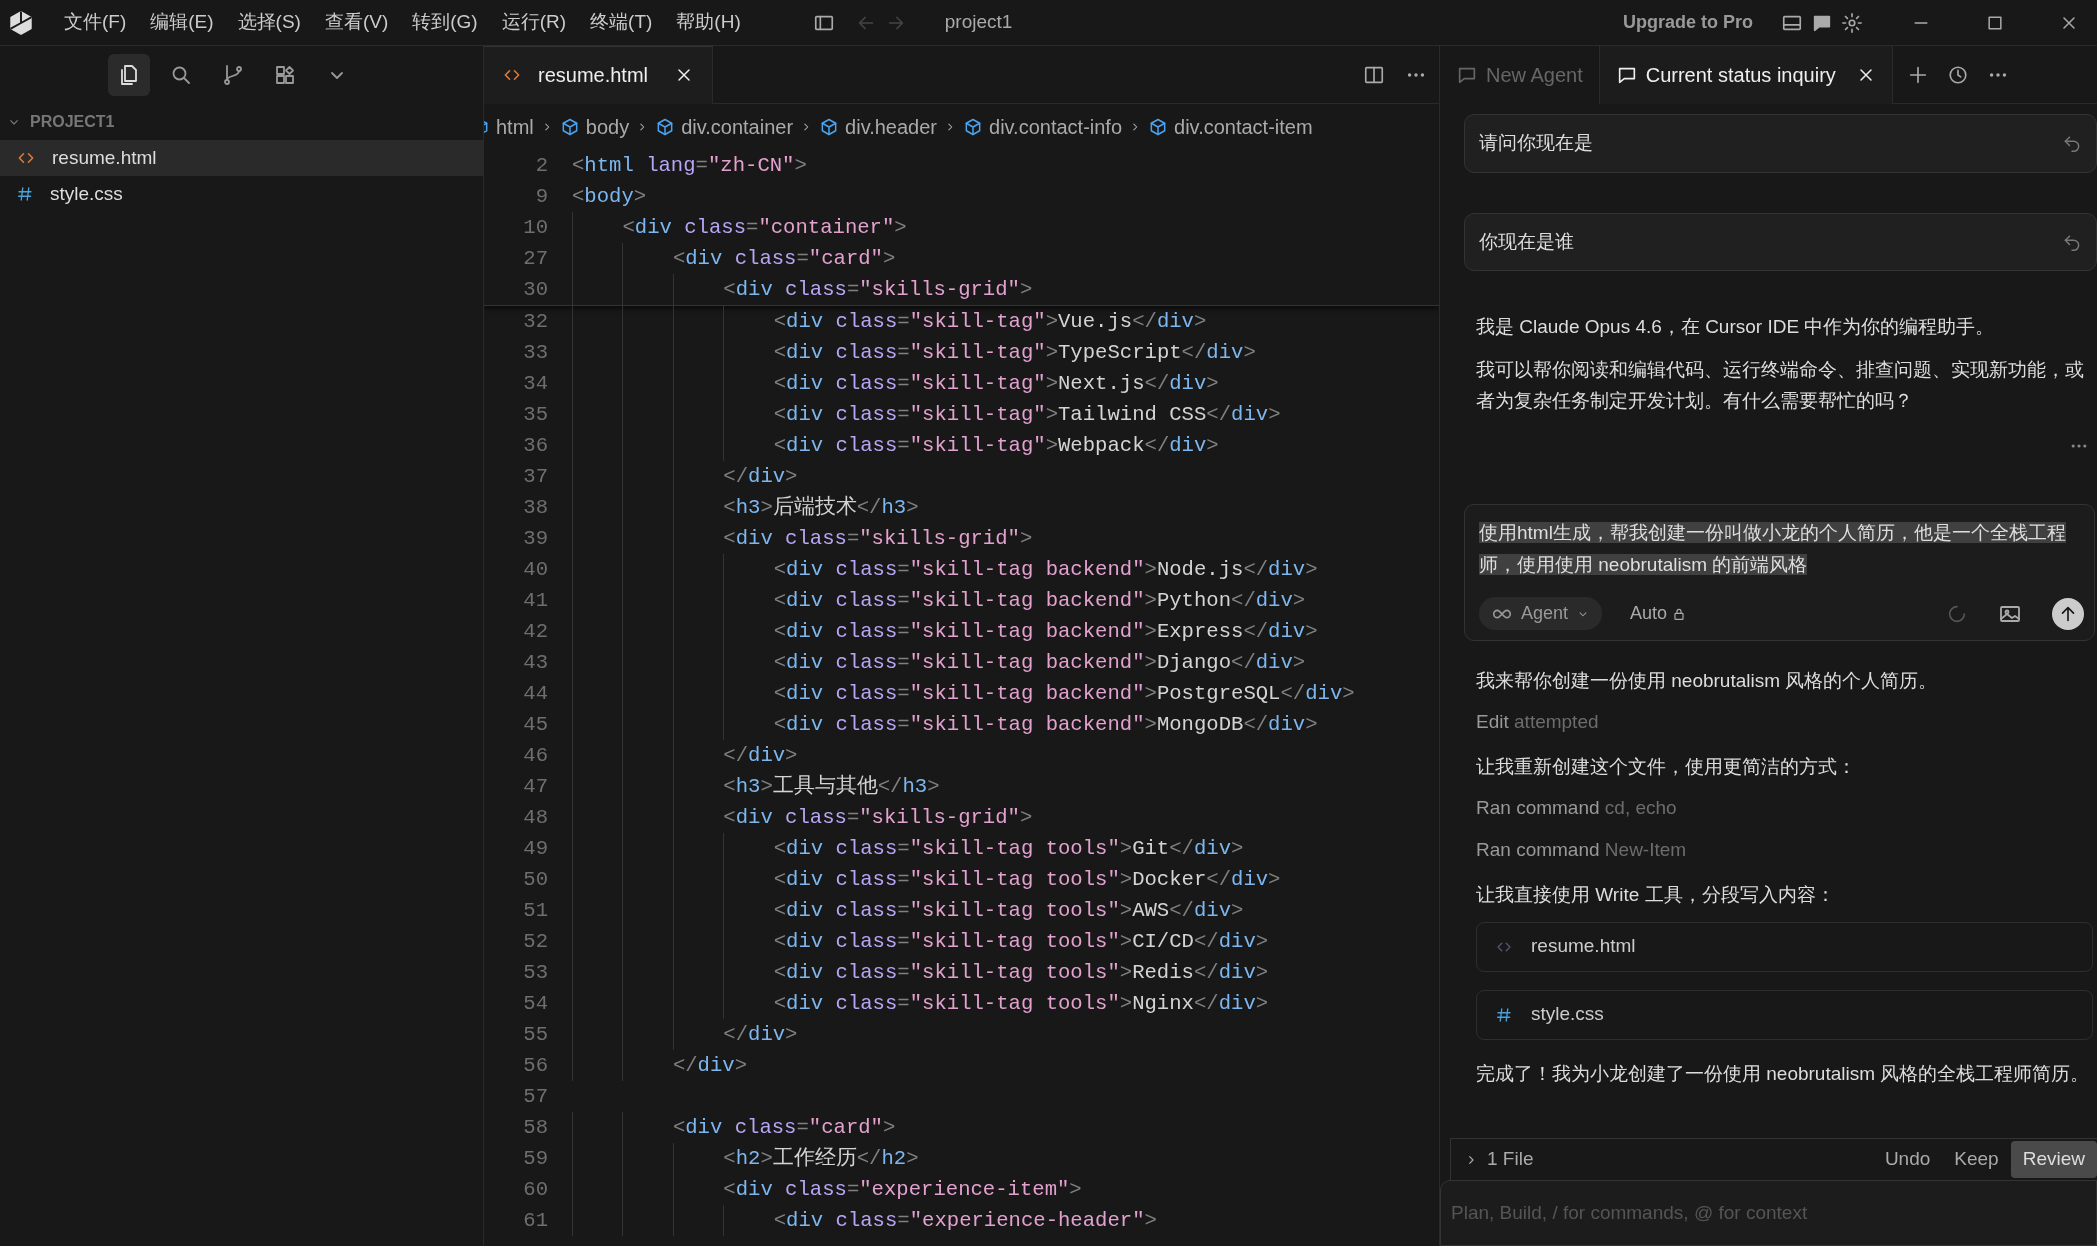  What do you see at coordinates (535, 477) in the screenshot?
I see `line-number: 37` at bounding box center [535, 477].